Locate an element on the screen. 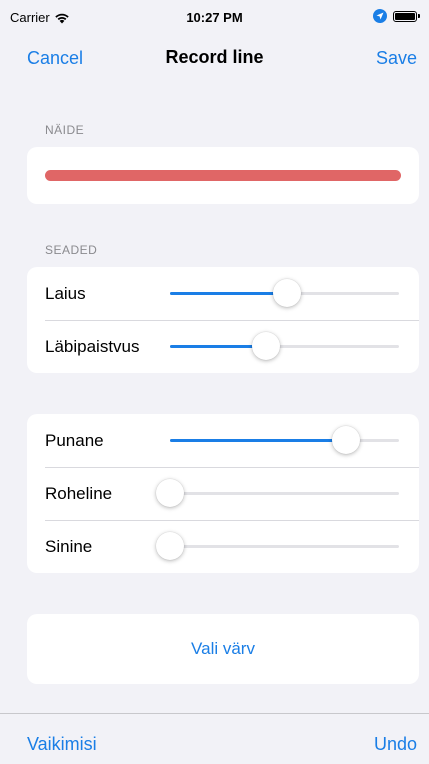 This screenshot has width=429, height=764. width-slider-thumb is located at coordinates (286, 293).